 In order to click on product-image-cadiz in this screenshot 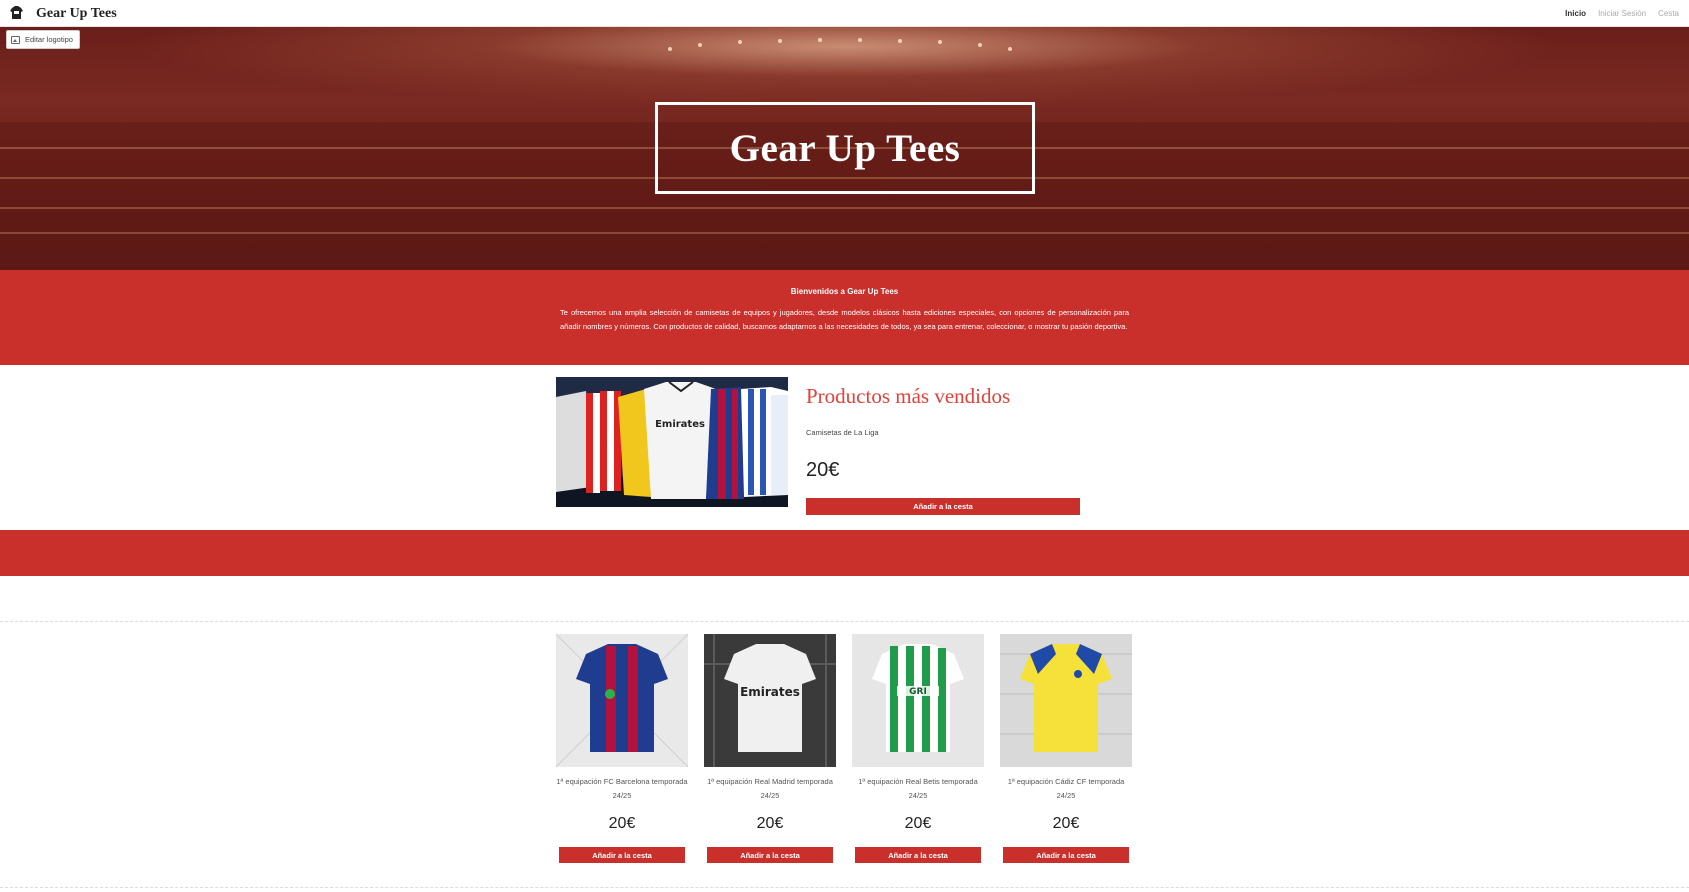, I will do `click(1066, 700)`.